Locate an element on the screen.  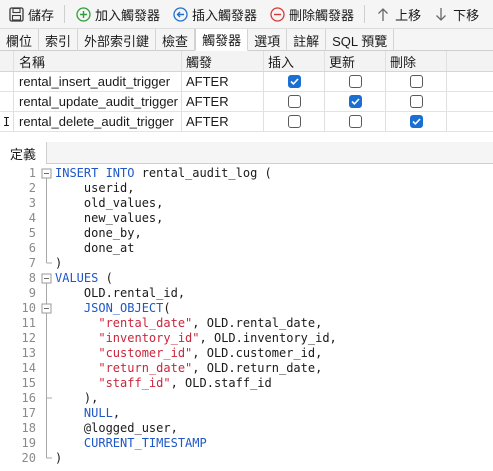
table-row: rental_insert_audit_trigger AFTER is located at coordinates (246, 82).